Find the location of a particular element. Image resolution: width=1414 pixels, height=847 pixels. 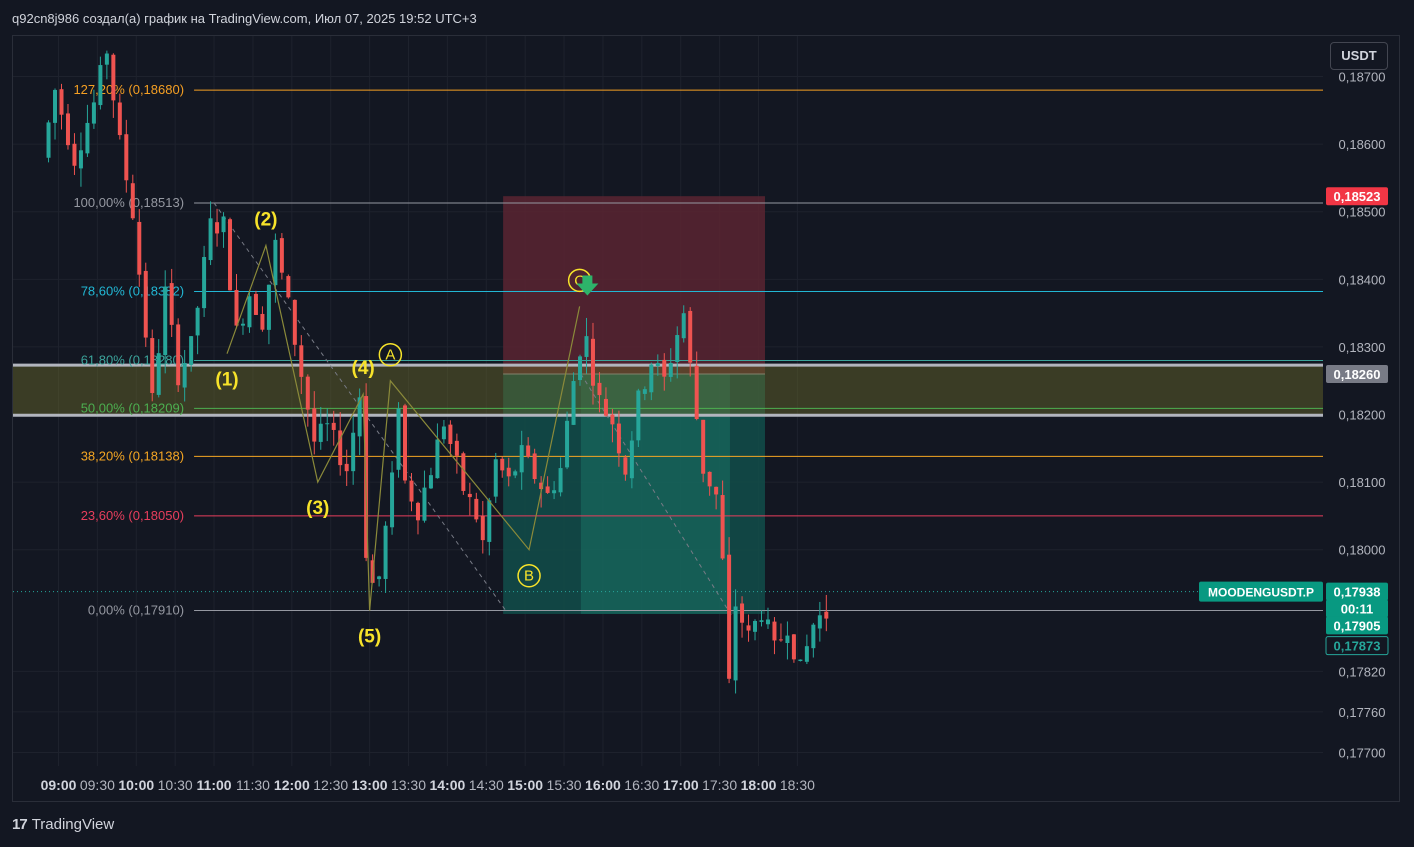

time-axis-tick: 16:30 is located at coordinates (641, 785).